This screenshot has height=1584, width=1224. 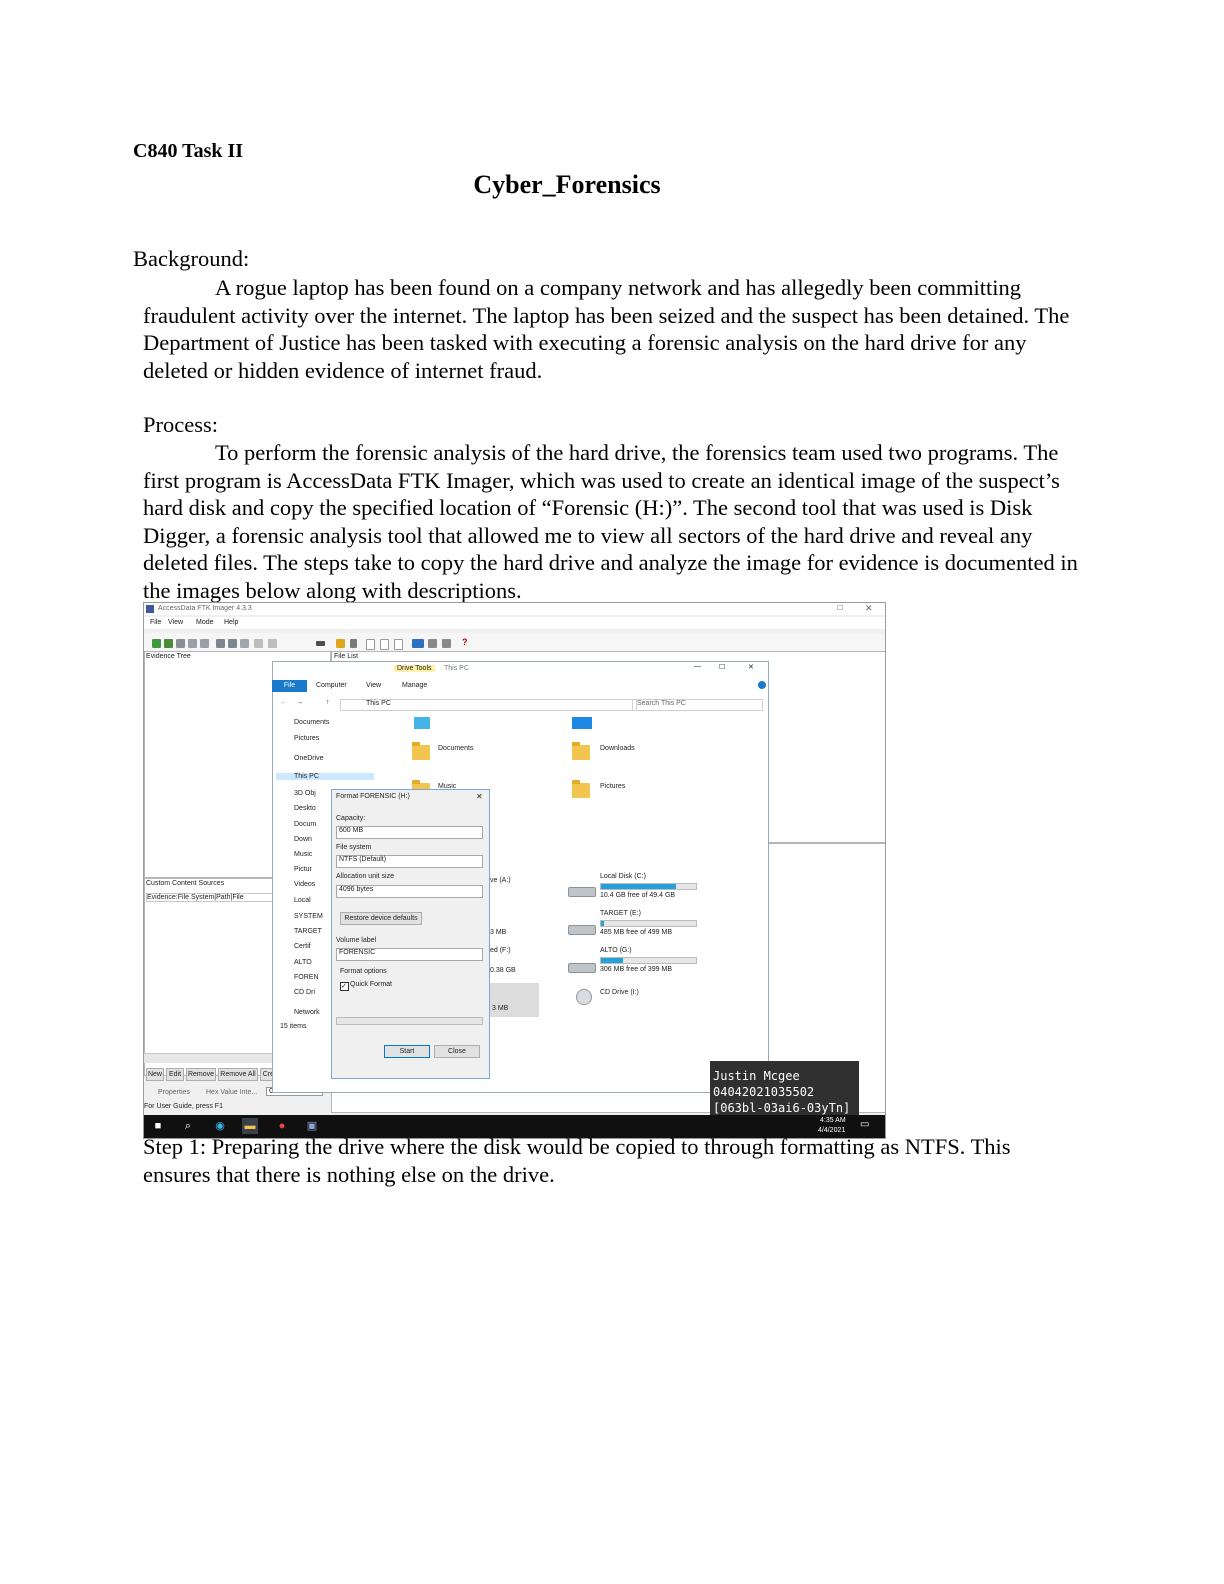 What do you see at coordinates (762, 685) in the screenshot?
I see `help-circle-icon` at bounding box center [762, 685].